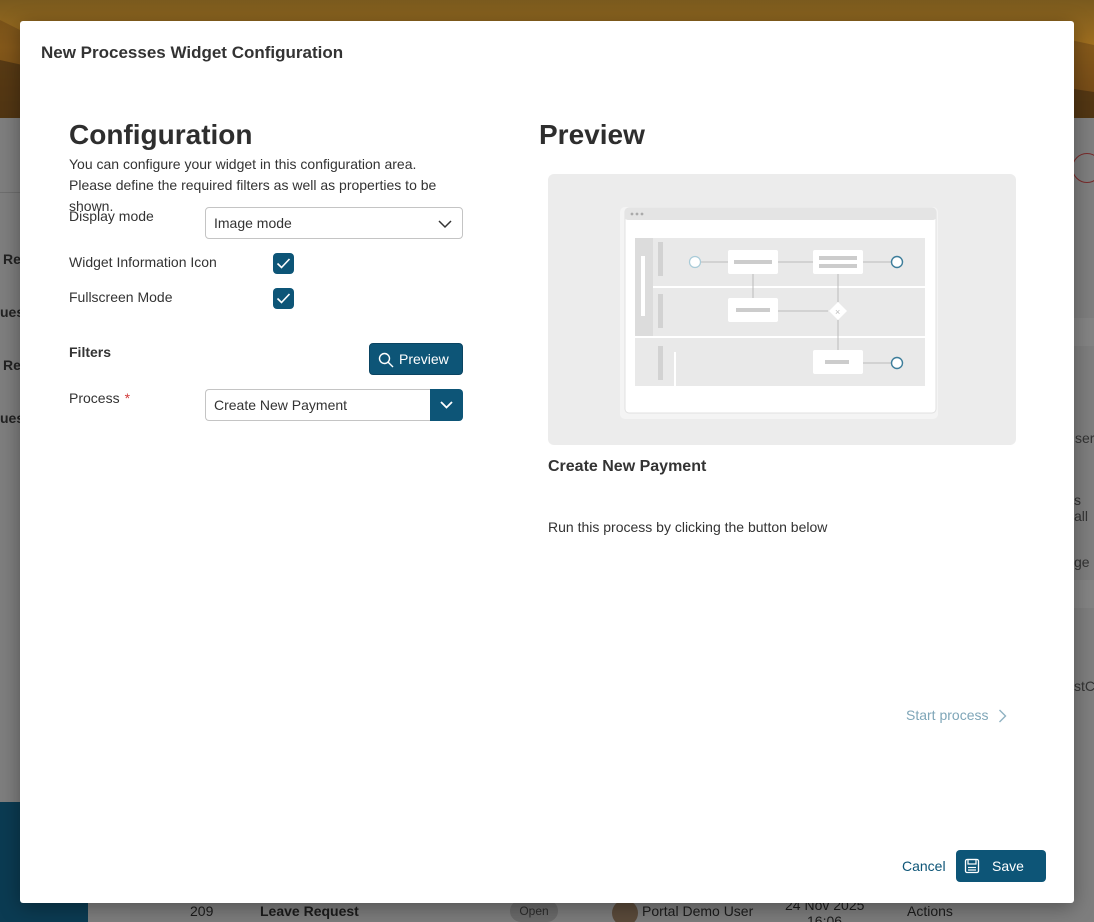 The image size is (1094, 922). Describe the element at coordinates (779, 313) in the screenshot. I see `process-diagram-illustration: ×` at that location.